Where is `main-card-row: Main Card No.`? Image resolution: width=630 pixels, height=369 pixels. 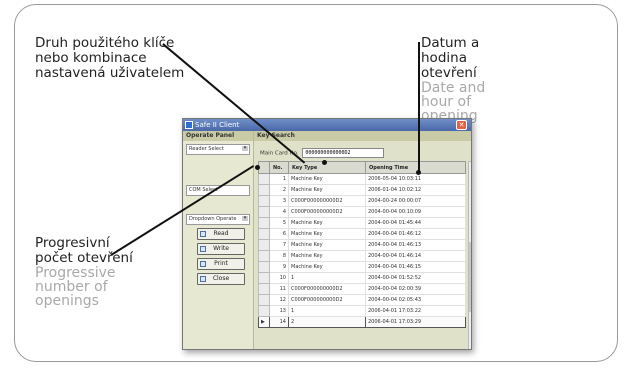 main-card-row: Main Card No. is located at coordinates (322, 153).